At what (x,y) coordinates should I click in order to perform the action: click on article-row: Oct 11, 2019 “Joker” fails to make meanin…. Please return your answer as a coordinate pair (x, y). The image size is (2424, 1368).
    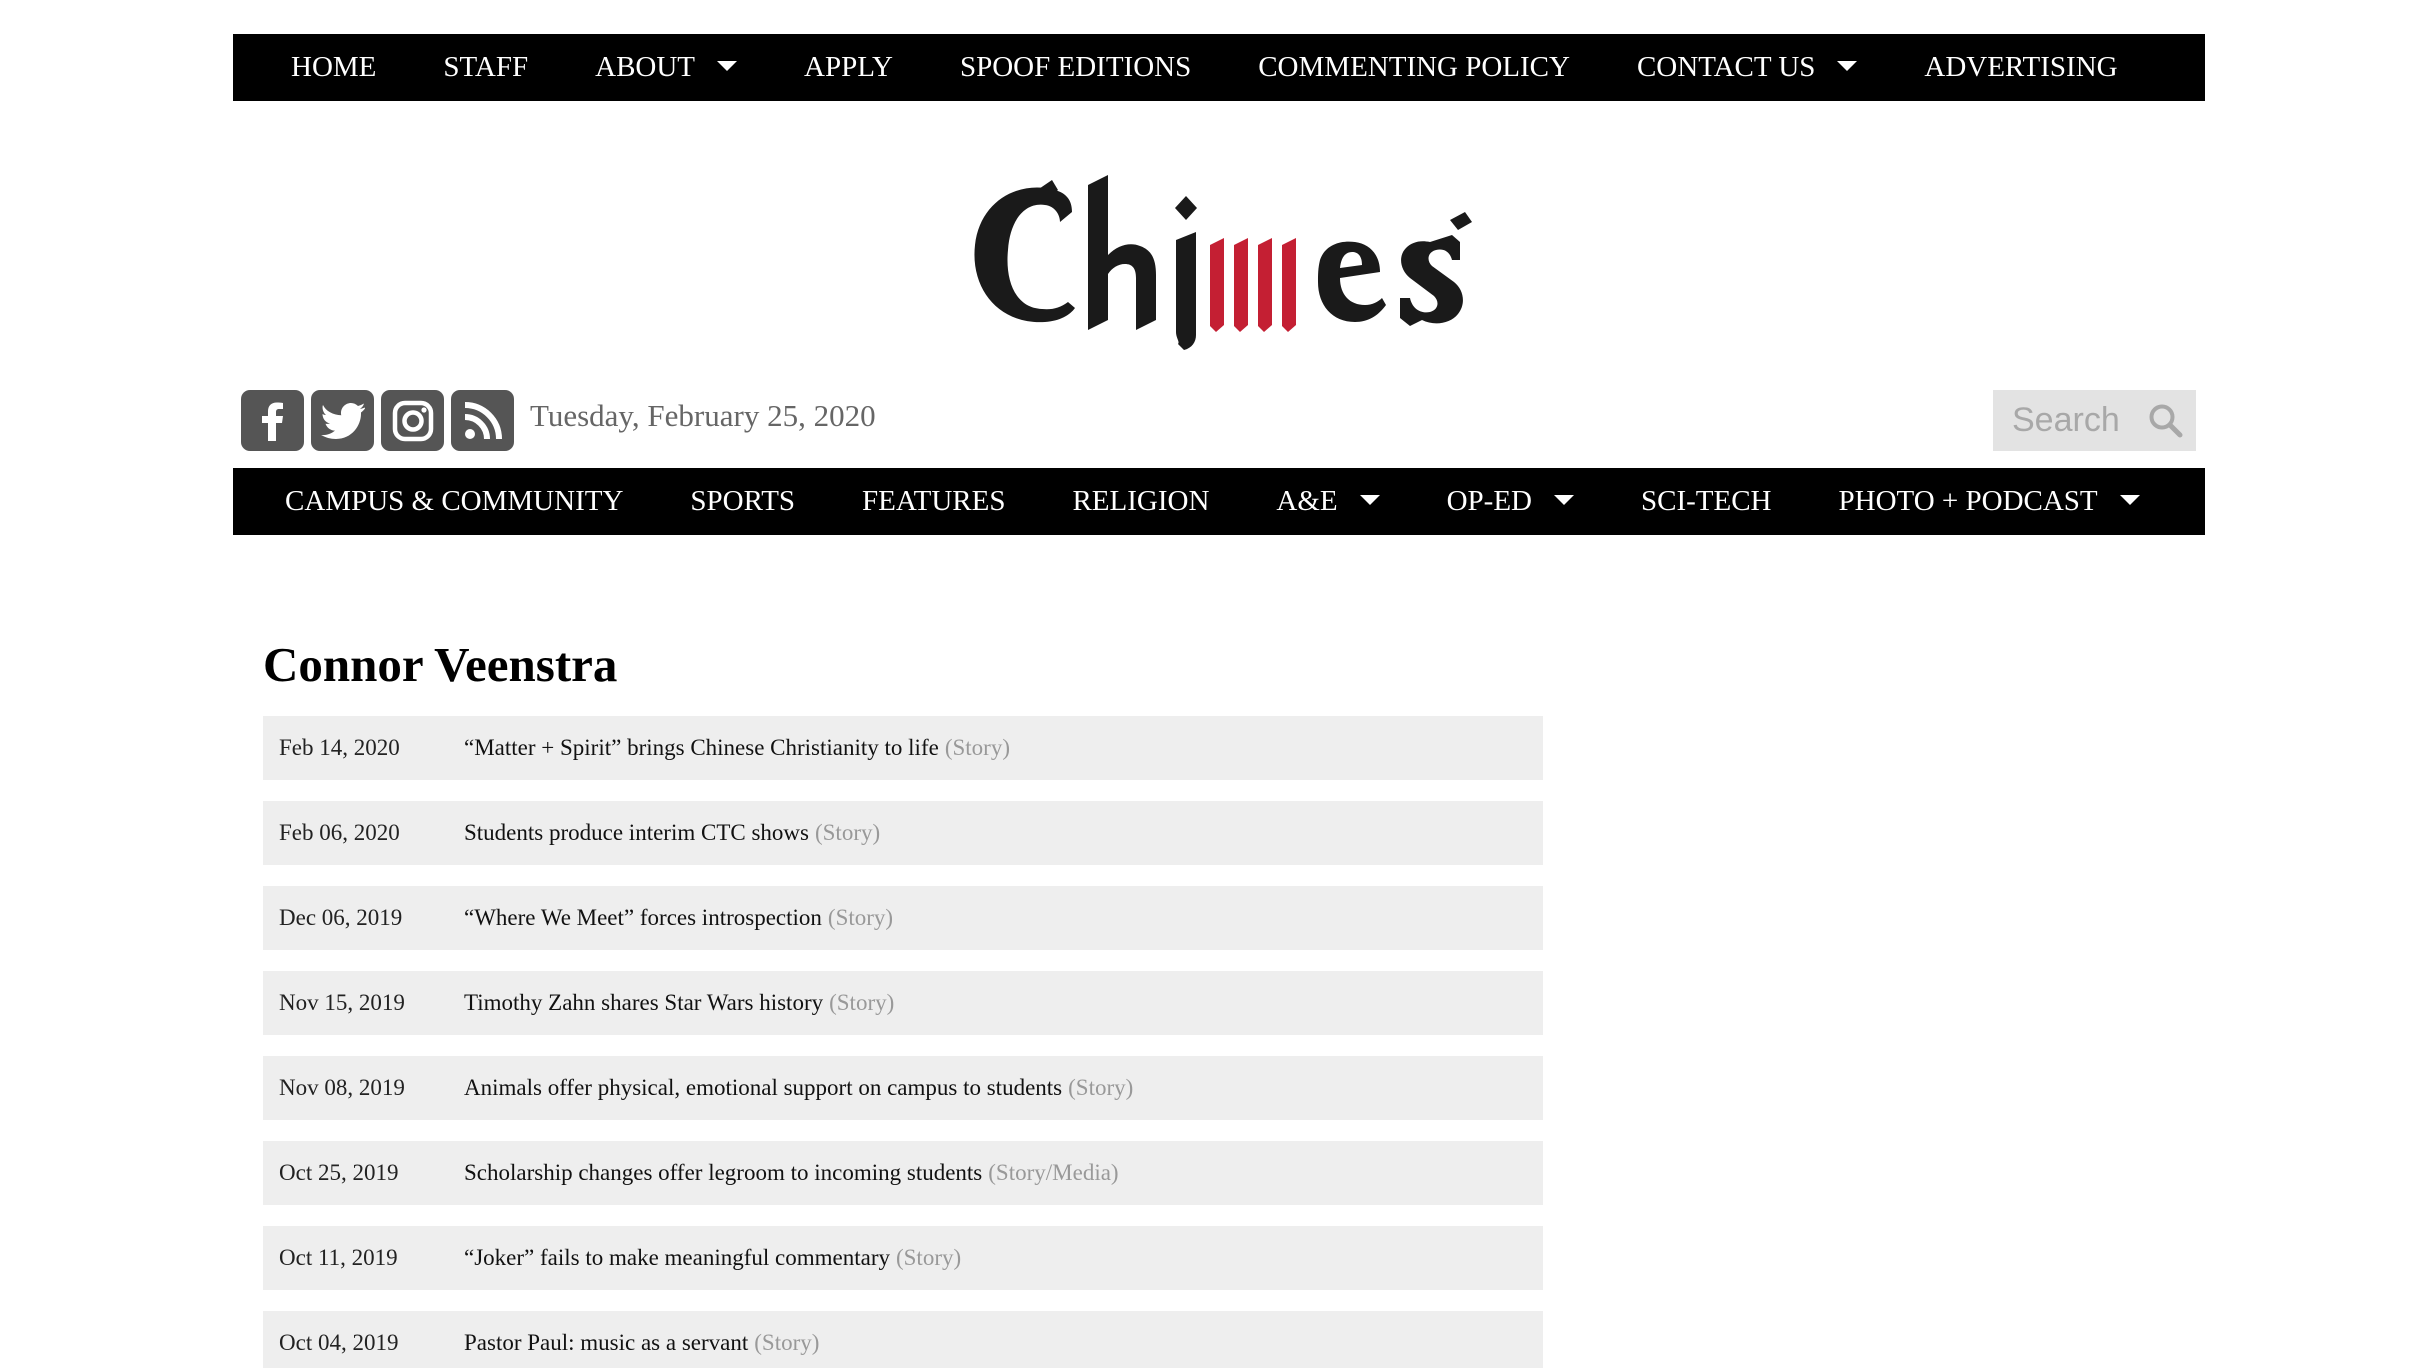
    Looking at the image, I should click on (903, 1258).